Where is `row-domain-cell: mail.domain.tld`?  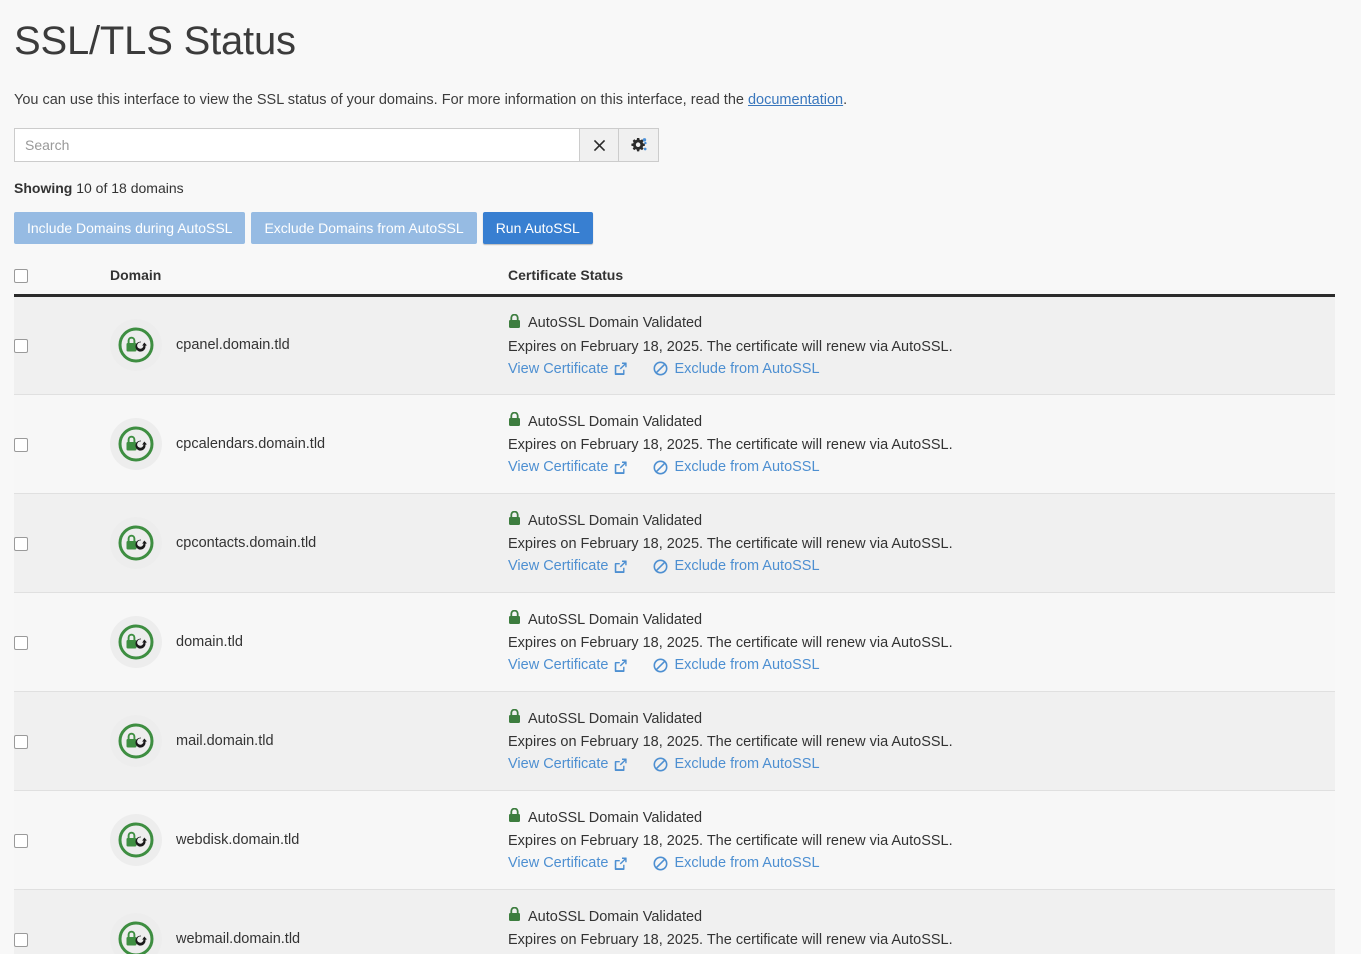
row-domain-cell: mail.domain.tld is located at coordinates (309, 741).